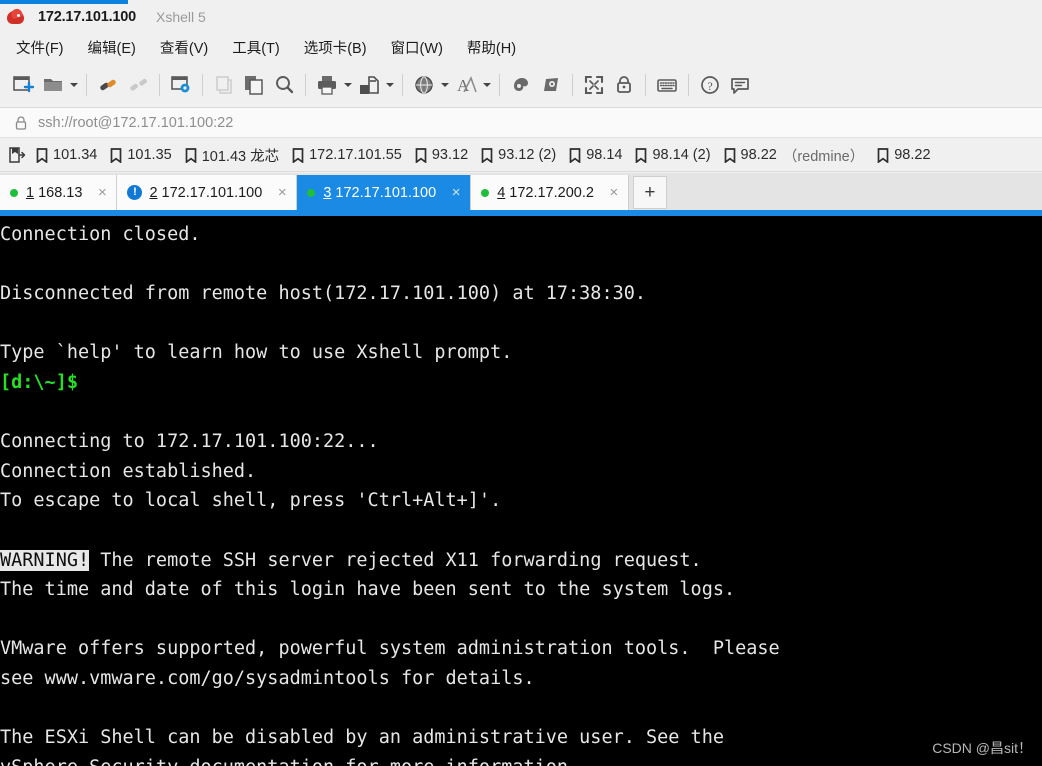 The image size is (1042, 766). I want to click on bookmark-item: 101.43 龙芯, so click(232, 155).